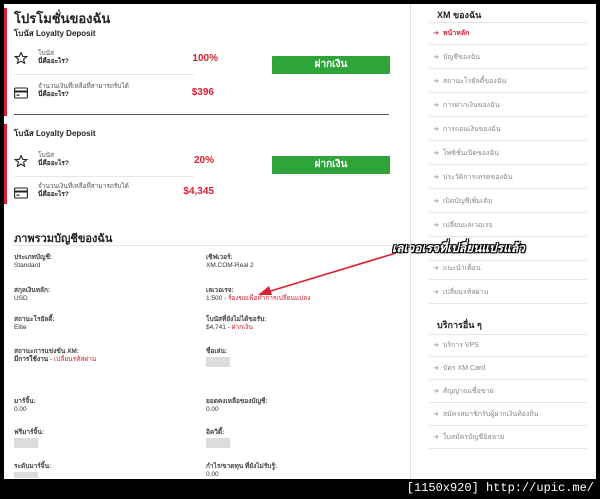 Image resolution: width=600 pixels, height=499 pixels. What do you see at coordinates (508, 293) in the screenshot?
I see `sidebar-item-change-password: ➔ เปลี่ยนรหัสผ่าน` at bounding box center [508, 293].